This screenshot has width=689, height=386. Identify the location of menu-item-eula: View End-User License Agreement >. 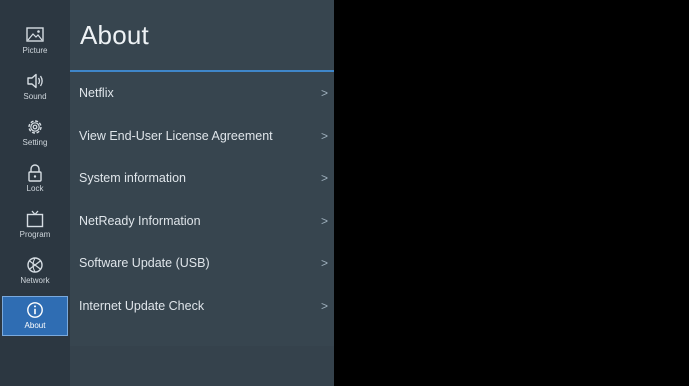
(202, 136).